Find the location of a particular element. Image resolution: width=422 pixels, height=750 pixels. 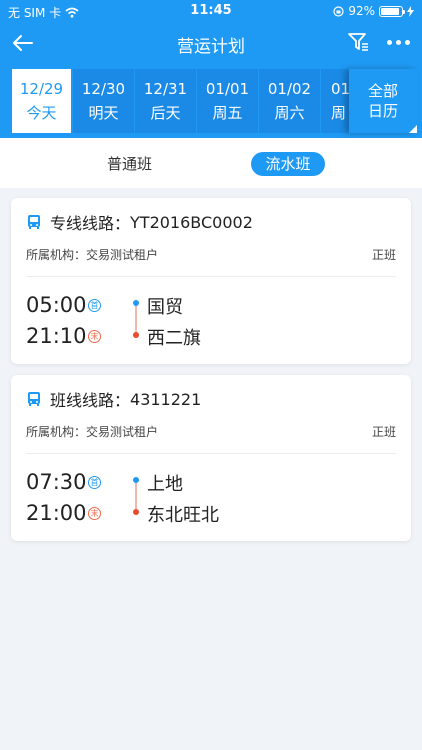

date-item-2: 12/31 后天 is located at coordinates (165, 101).